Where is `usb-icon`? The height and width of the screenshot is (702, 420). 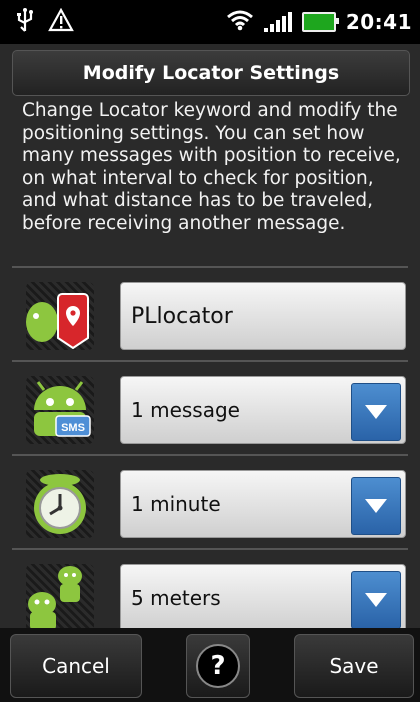
usb-icon is located at coordinates (25, 22).